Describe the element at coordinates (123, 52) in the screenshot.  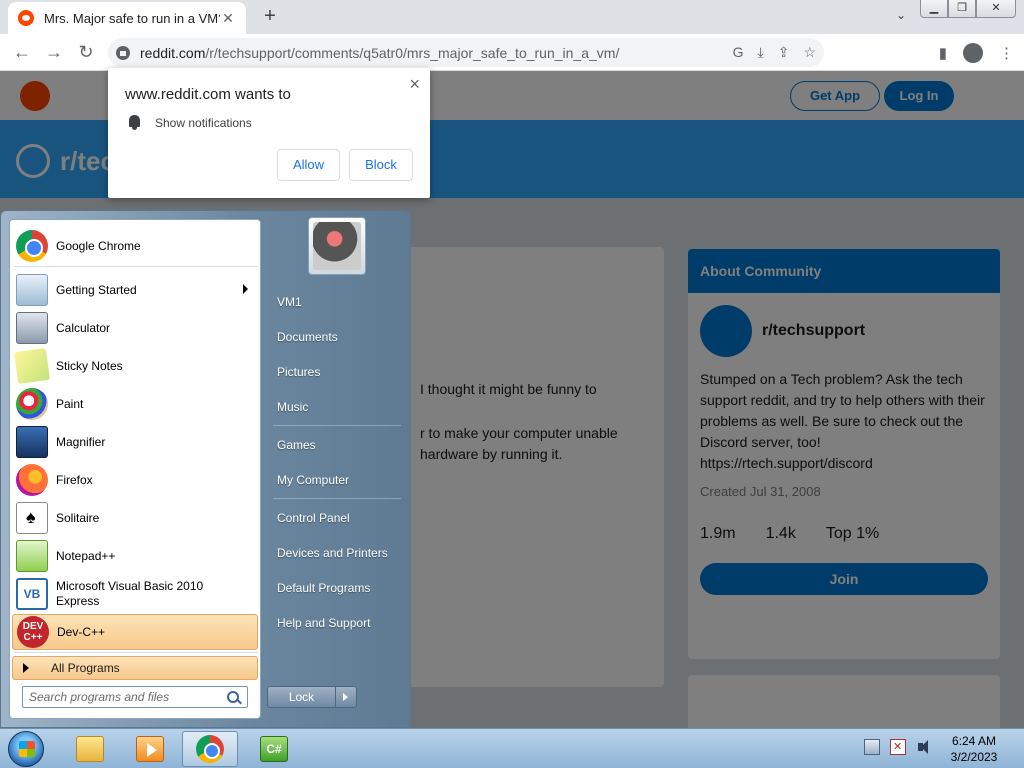
I see `lock-icon` at that location.